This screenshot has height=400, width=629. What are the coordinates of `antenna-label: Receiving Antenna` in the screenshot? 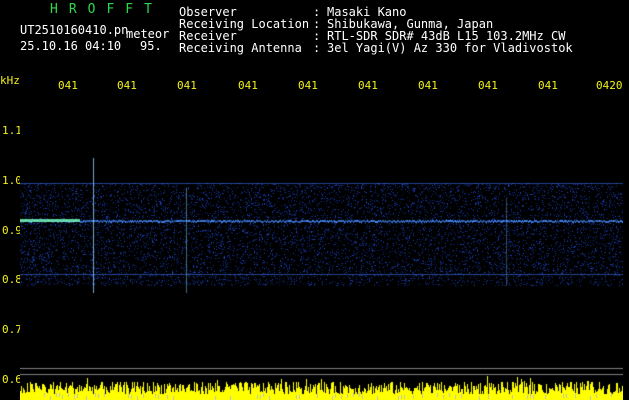 It's located at (240, 48).